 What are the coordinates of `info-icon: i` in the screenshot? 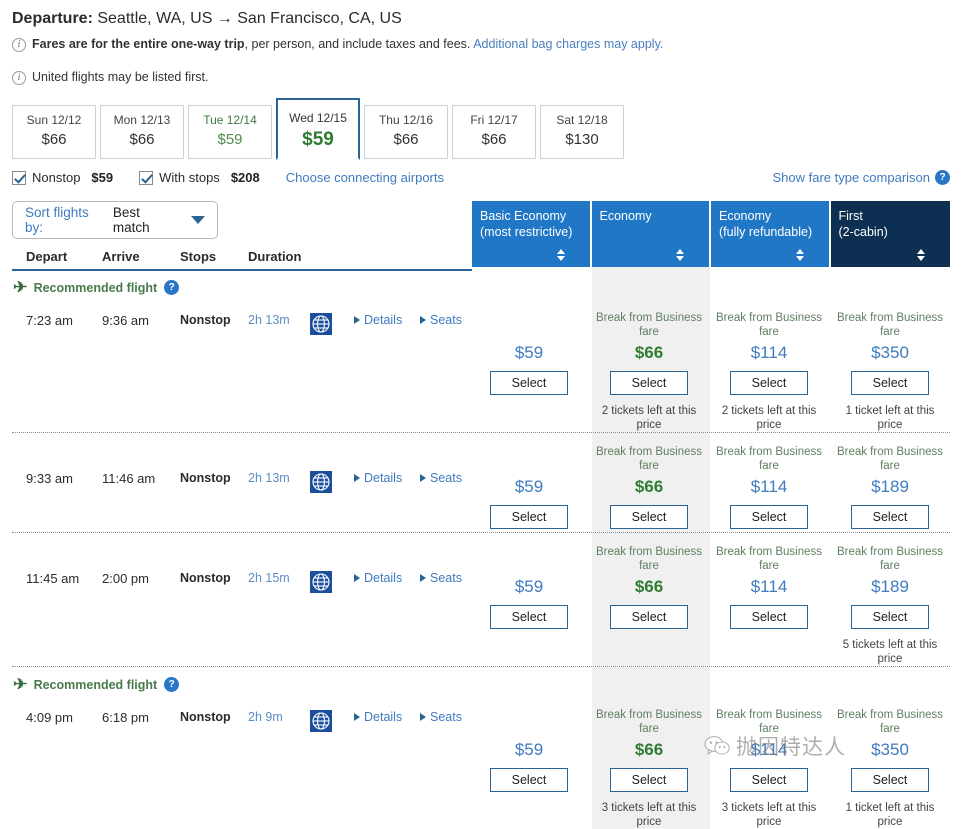 It's located at (19, 78).